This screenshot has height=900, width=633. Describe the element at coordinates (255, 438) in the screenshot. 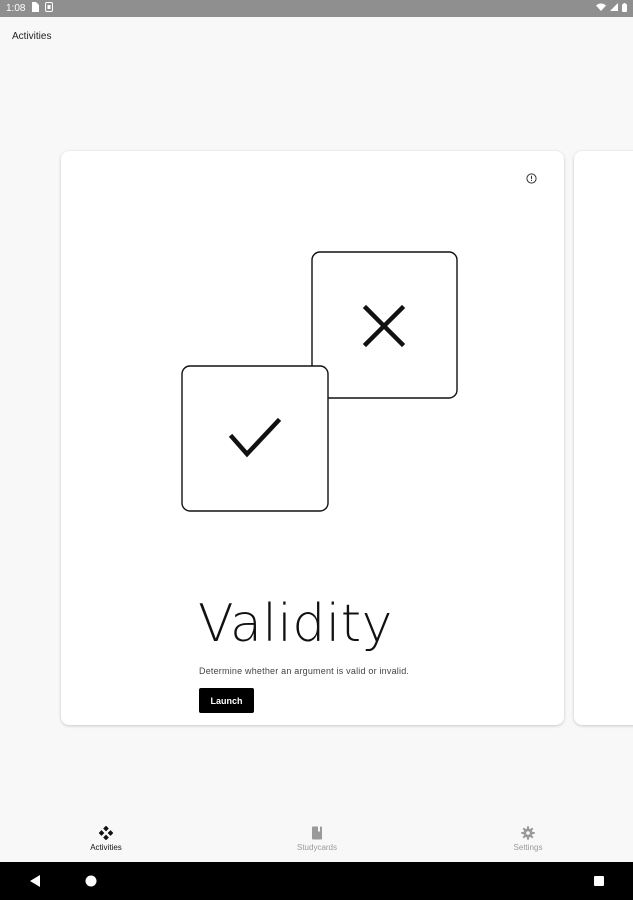

I see `check-box-icon` at that location.